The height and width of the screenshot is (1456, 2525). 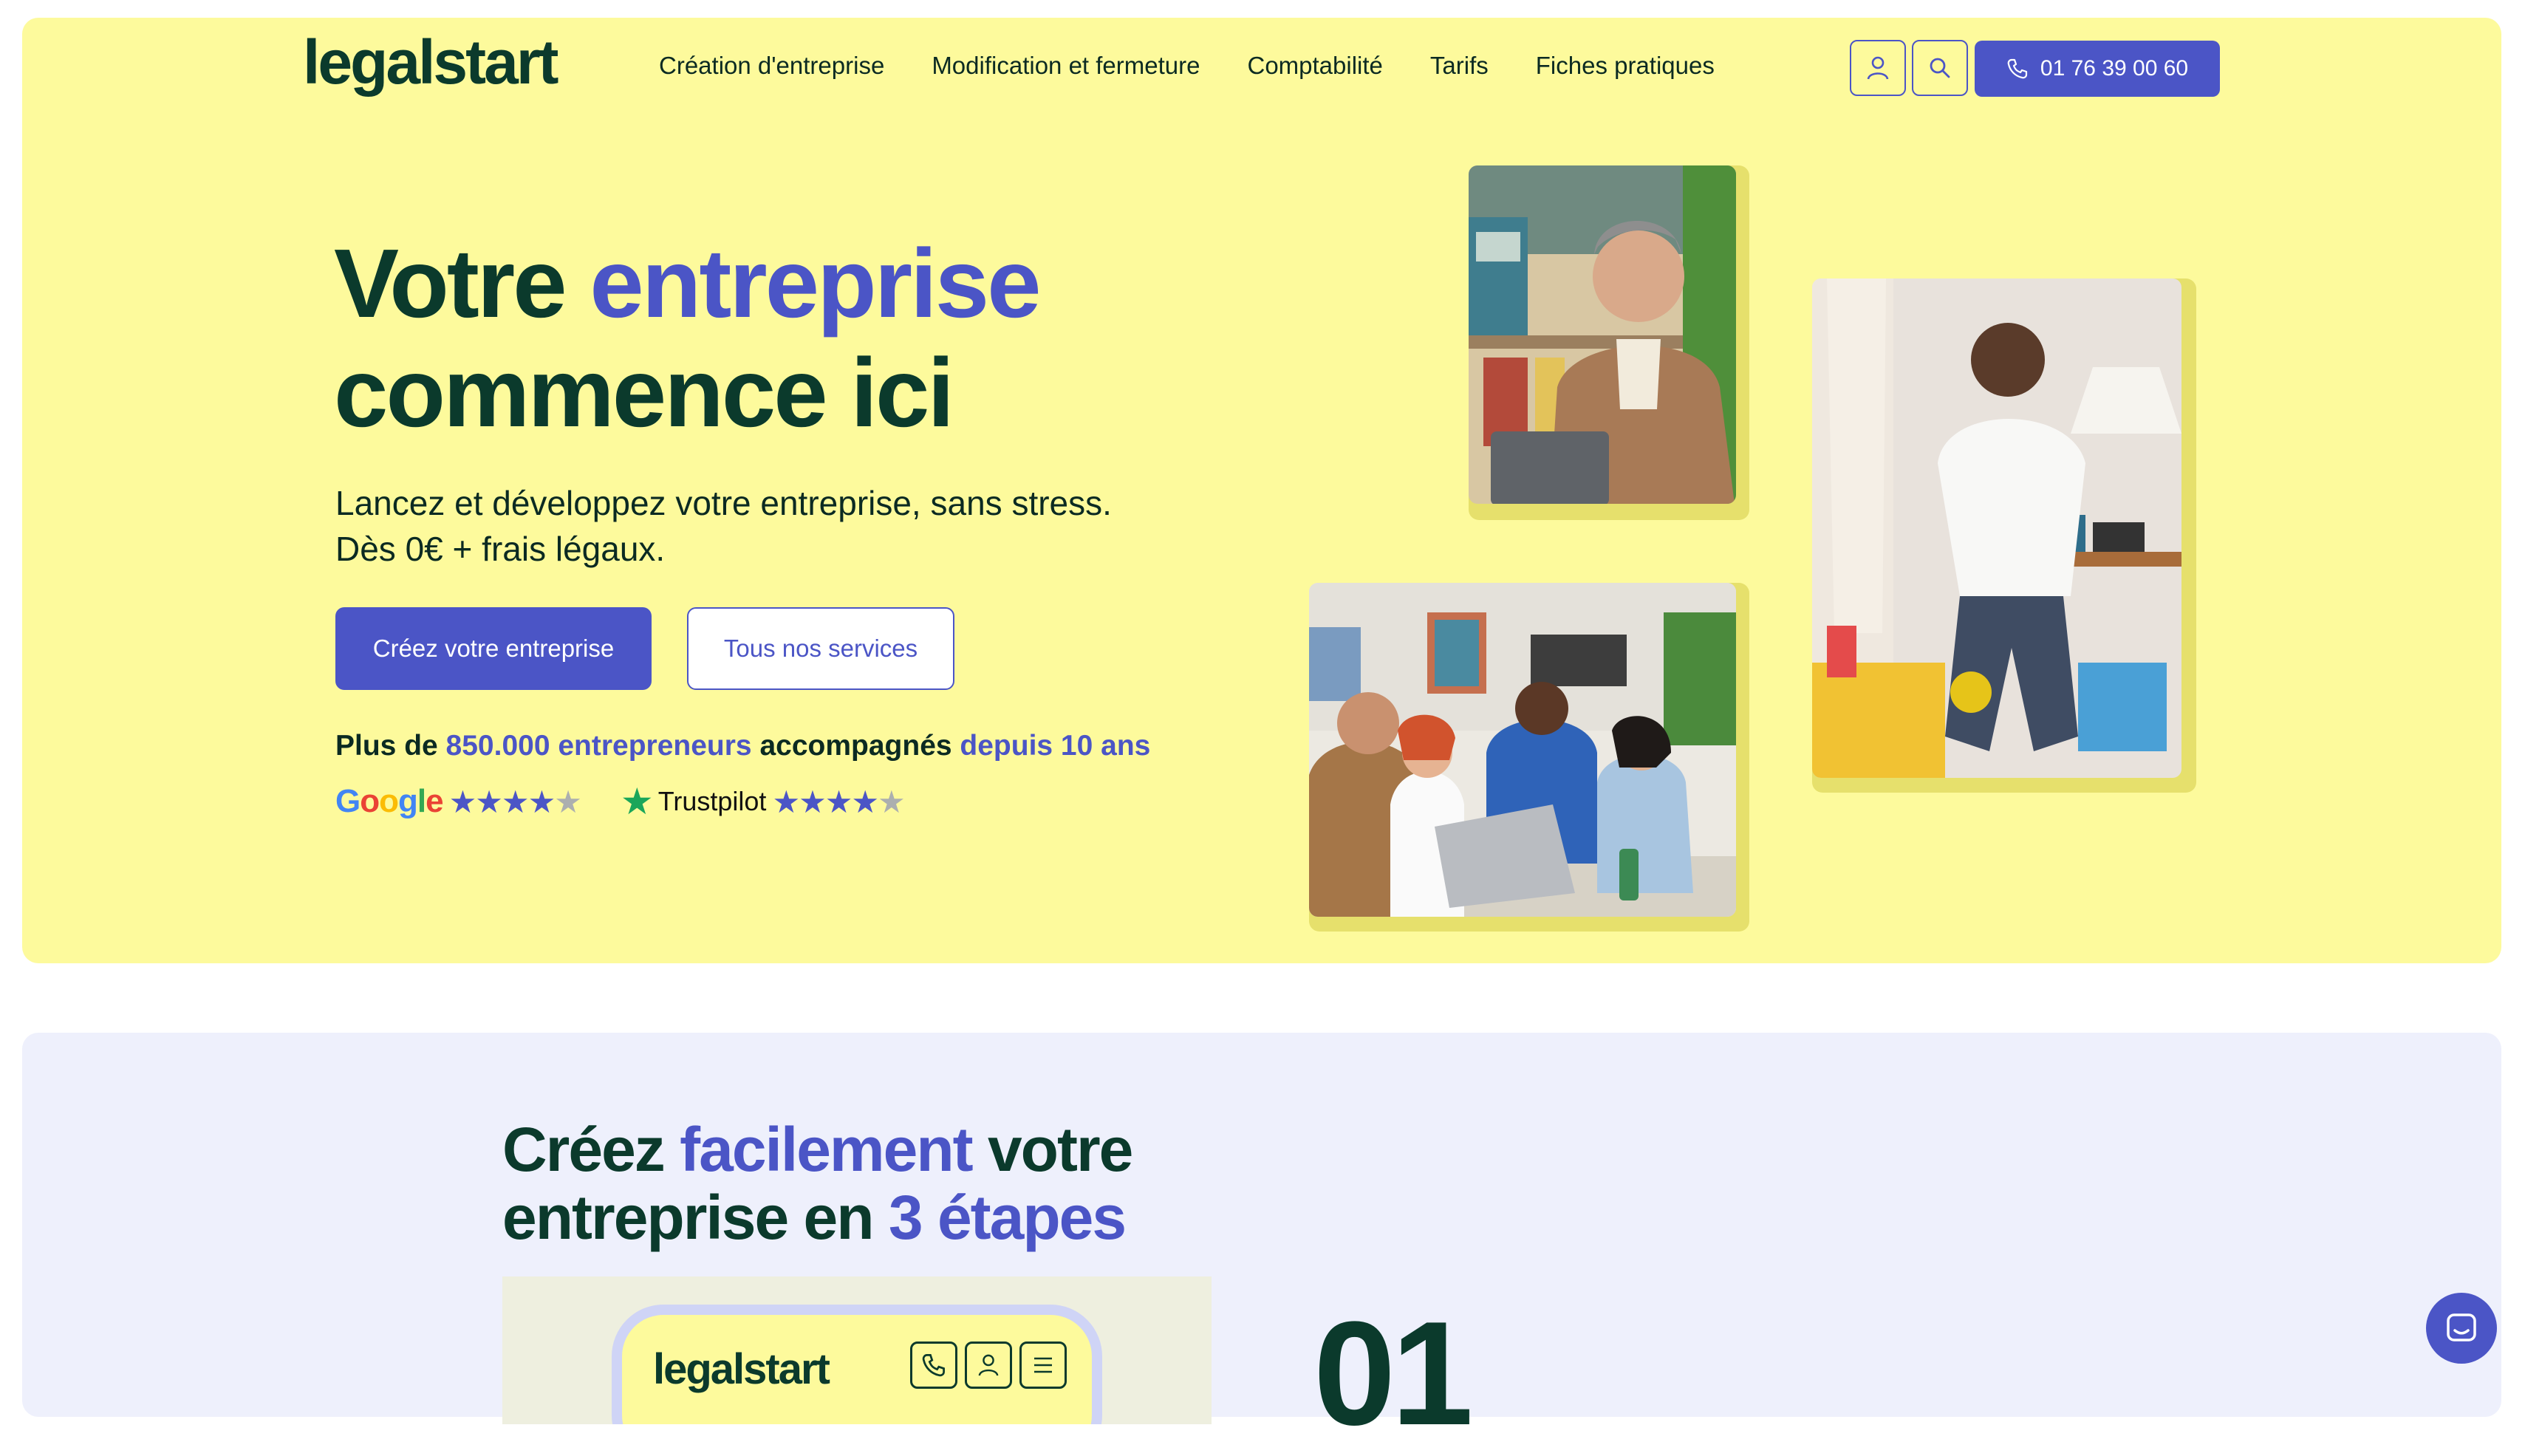 I want to click on proof-text-3: accompagnés, so click(x=855, y=746).